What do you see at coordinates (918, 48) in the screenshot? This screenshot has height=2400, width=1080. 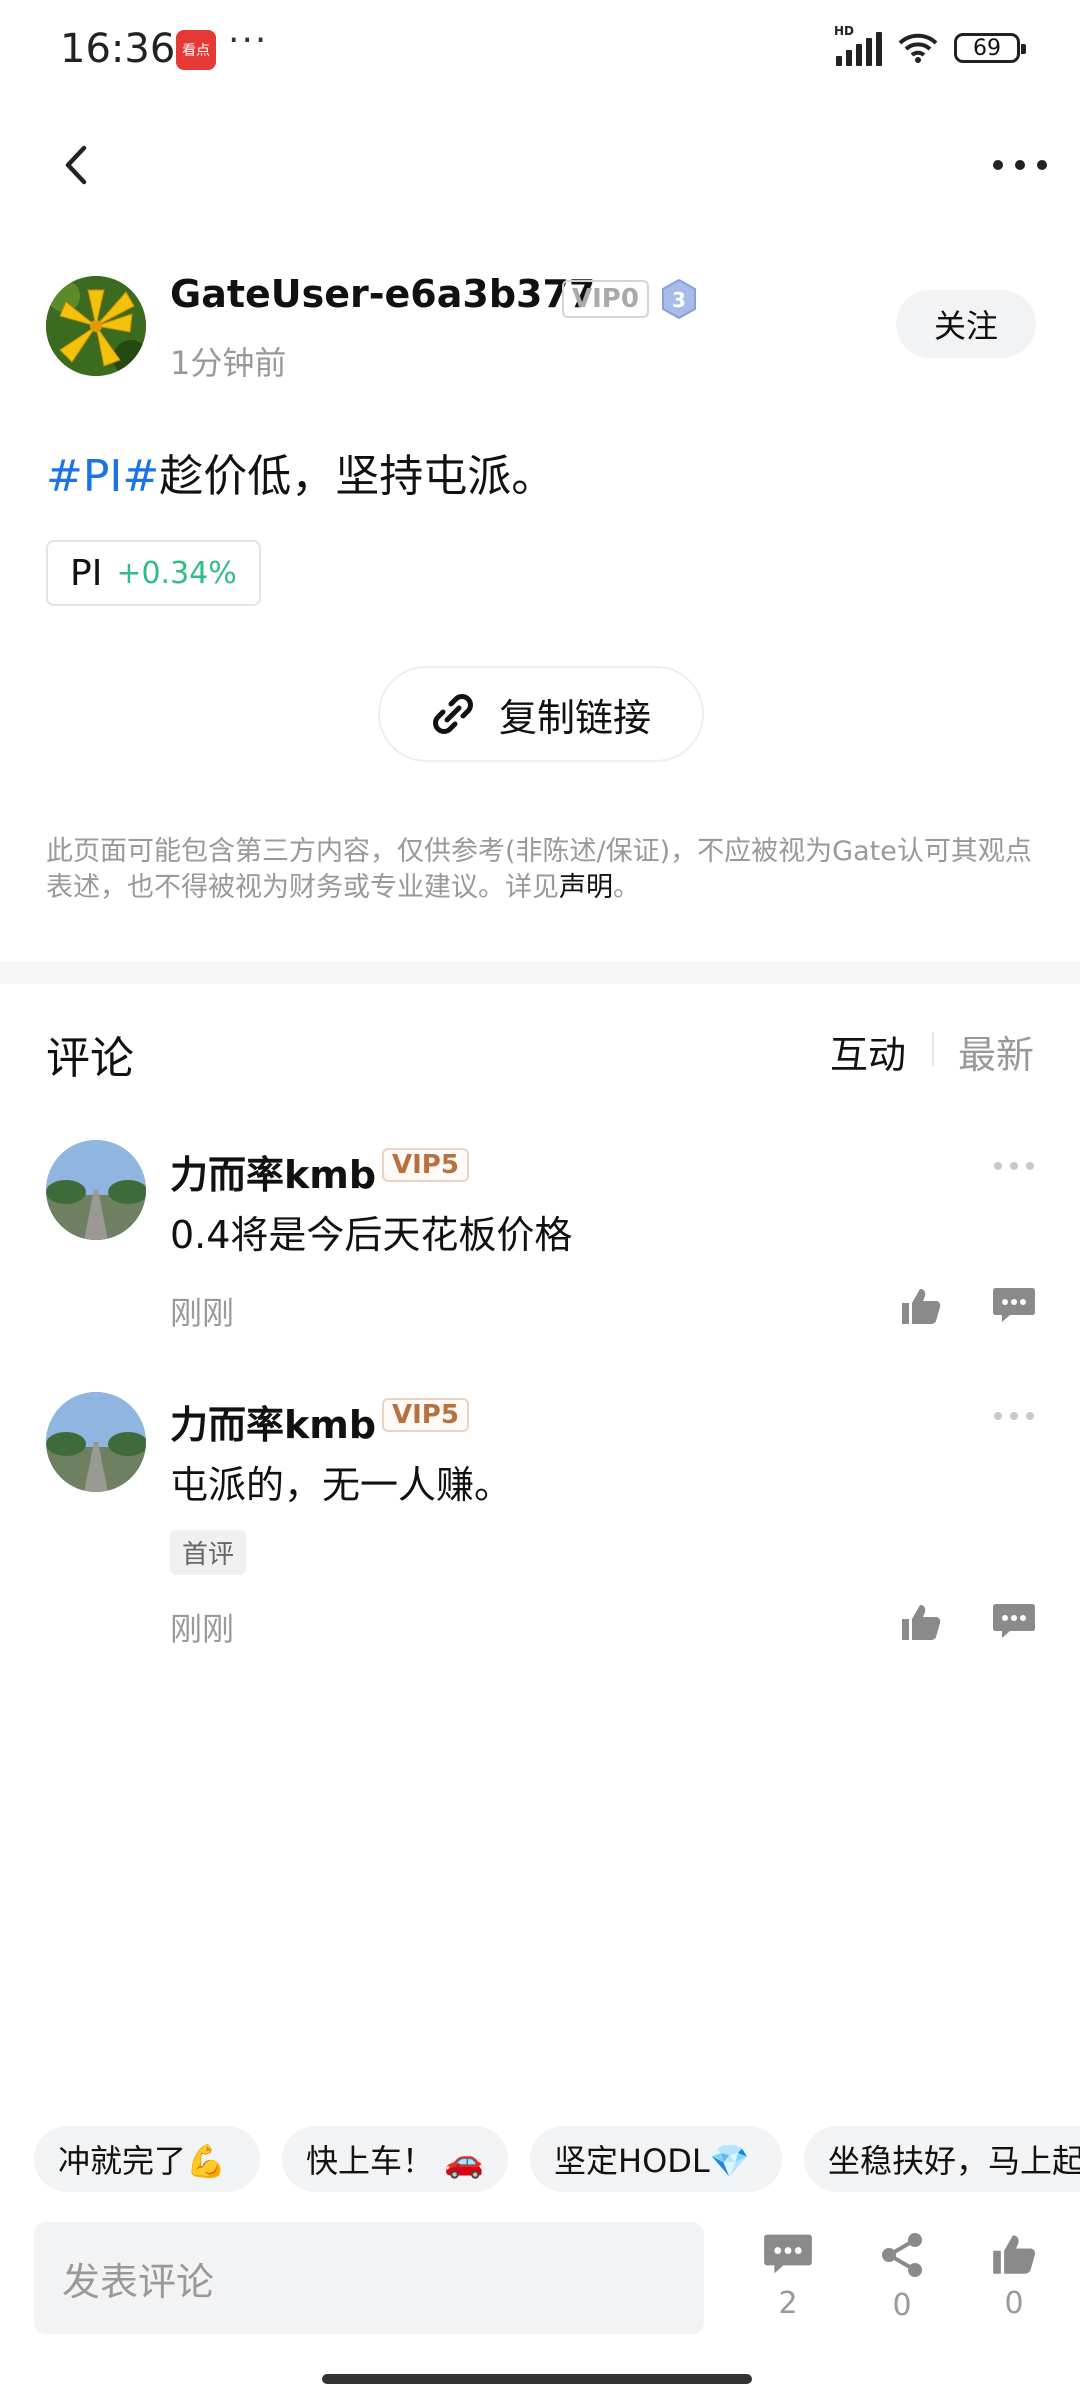 I see `wifi-icon` at bounding box center [918, 48].